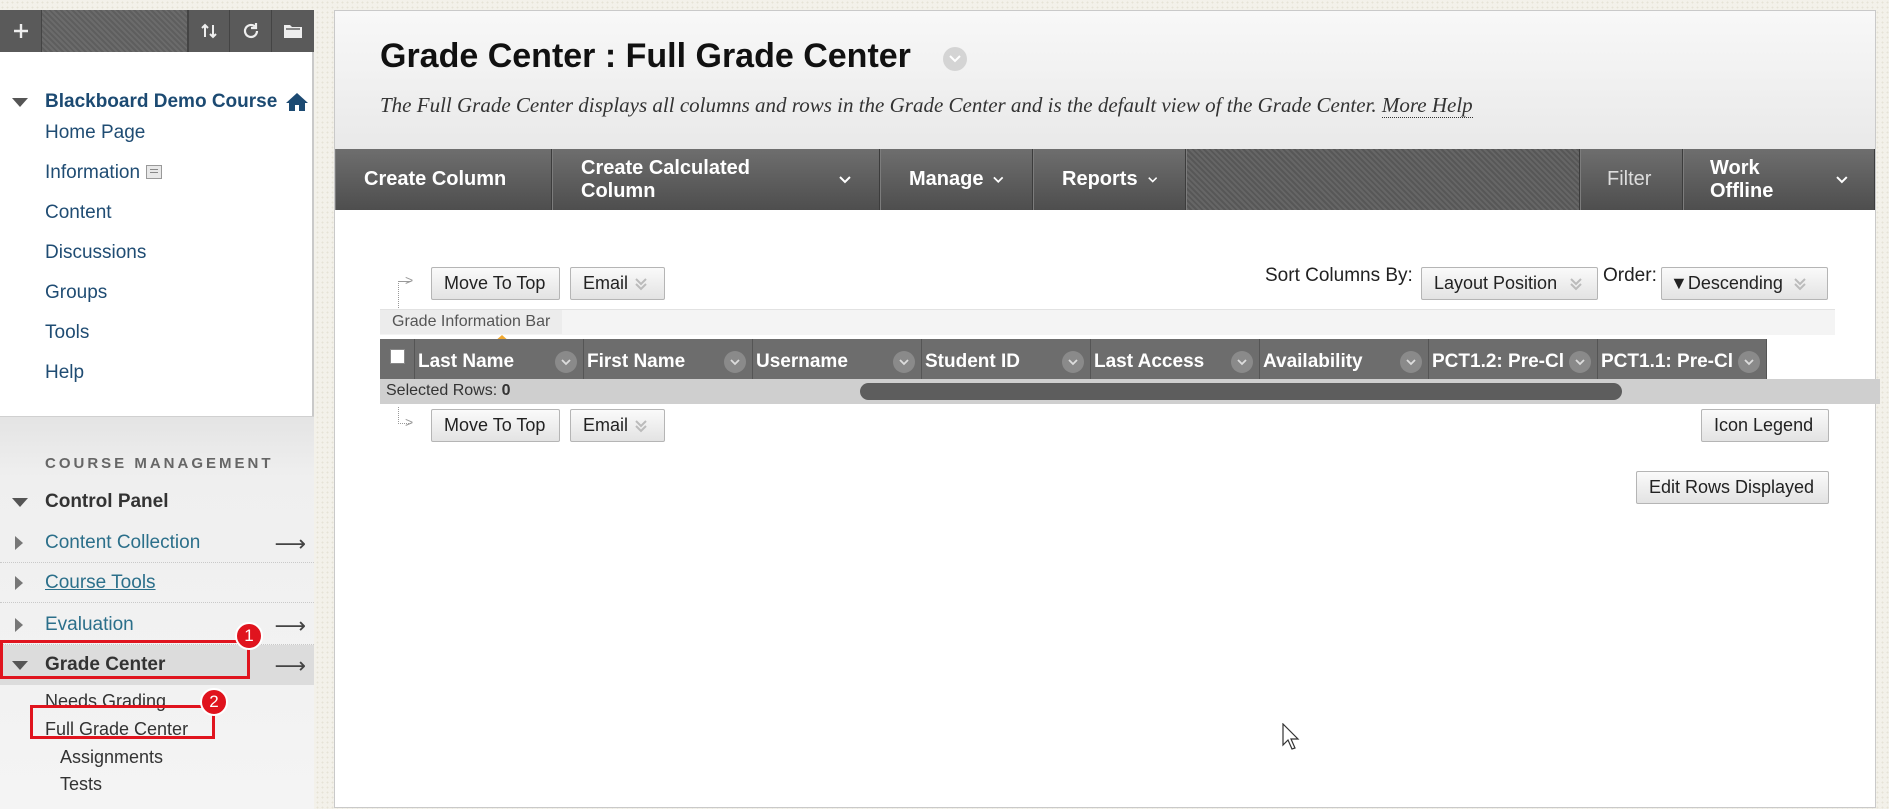  What do you see at coordinates (1100, 179) in the screenshot?
I see `reports-label: Reports` at bounding box center [1100, 179].